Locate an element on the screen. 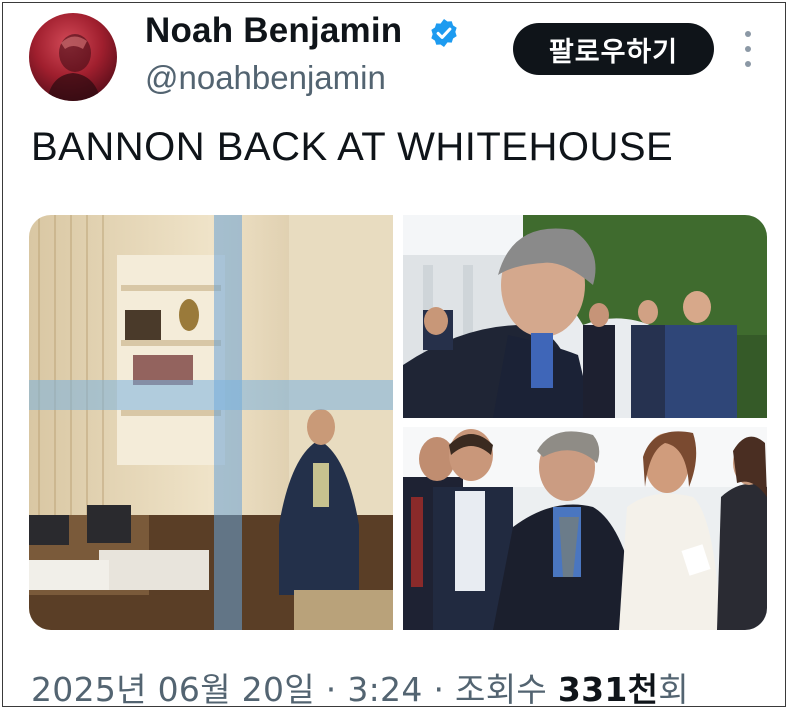 This screenshot has width=790, height=711. verified-badge-icon is located at coordinates (444, 33).